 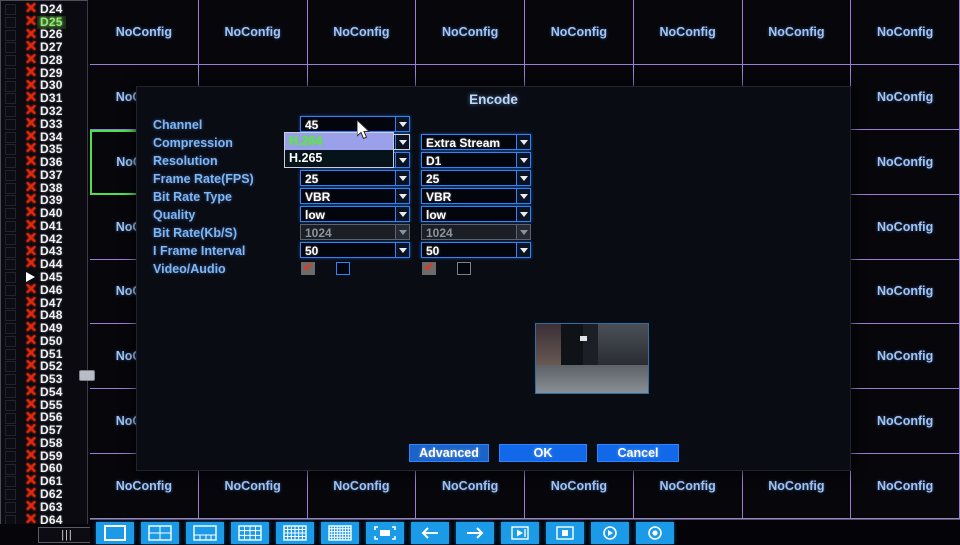 What do you see at coordinates (355, 196) in the screenshot?
I see `bit-rate-type-main-select: VBR` at bounding box center [355, 196].